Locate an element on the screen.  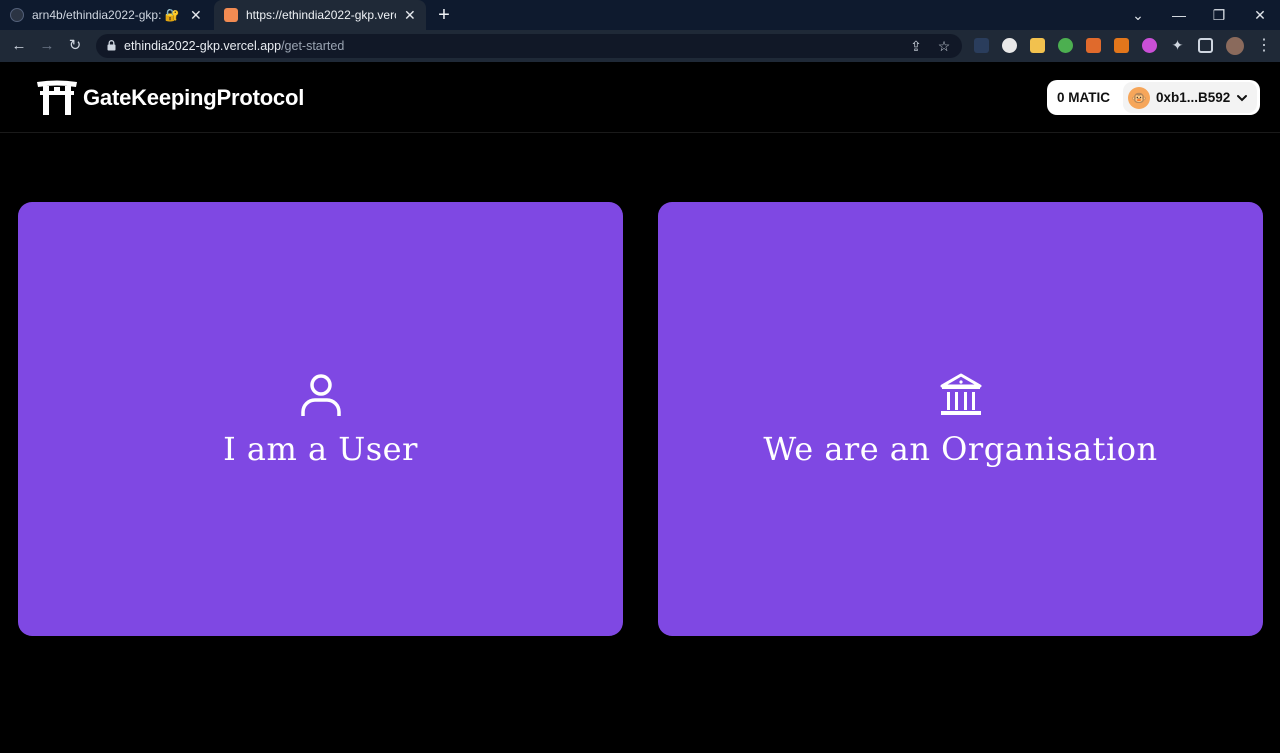
user-card-label: I am a User is located at coordinates (320, 449).